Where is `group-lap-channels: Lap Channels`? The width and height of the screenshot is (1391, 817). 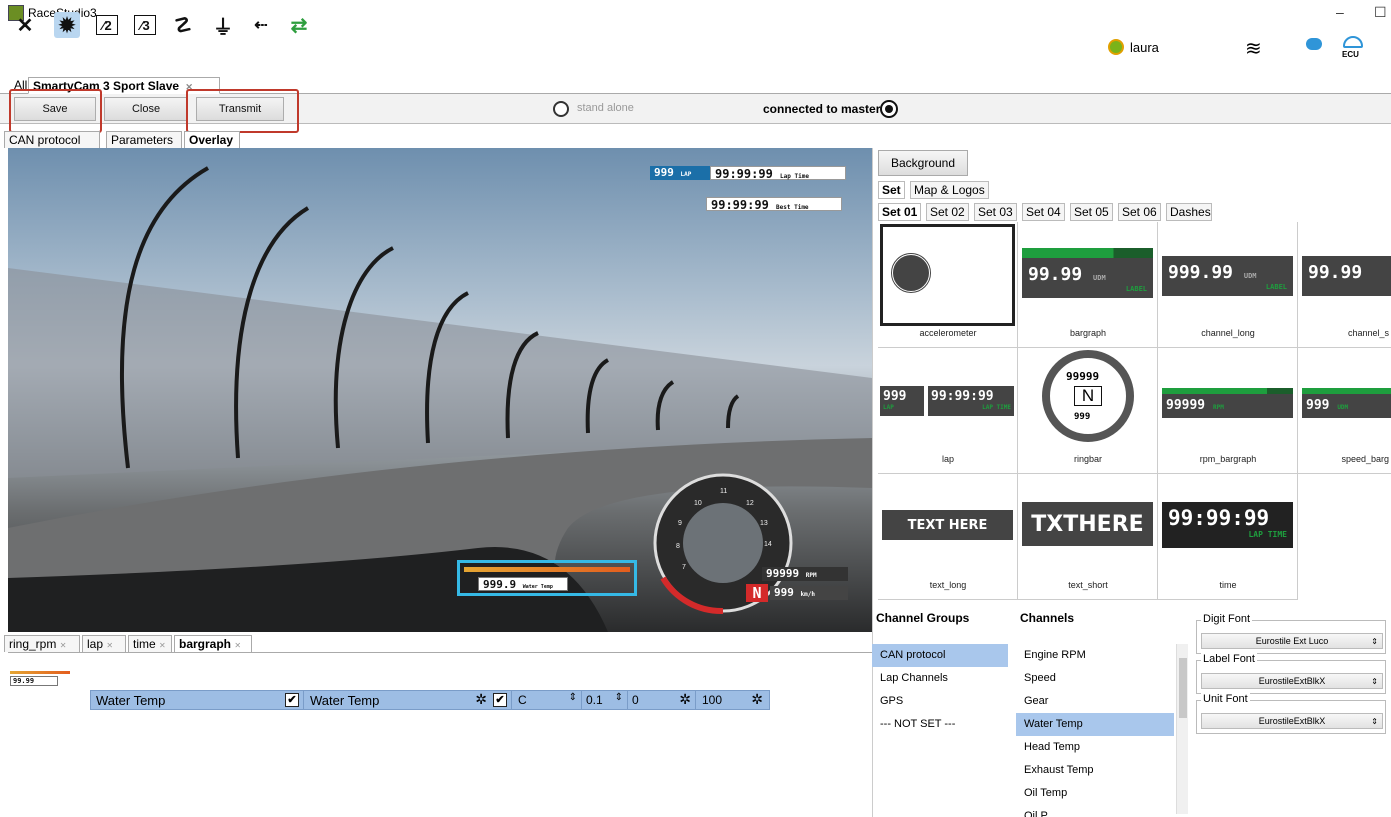 group-lap-channels: Lap Channels is located at coordinates (940, 678).